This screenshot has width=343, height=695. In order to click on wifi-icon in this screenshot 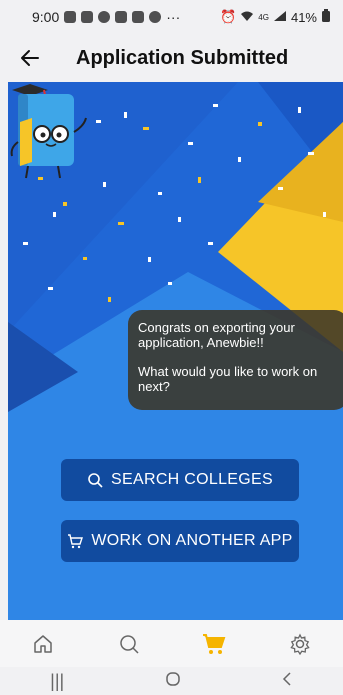, I will do `click(247, 17)`.